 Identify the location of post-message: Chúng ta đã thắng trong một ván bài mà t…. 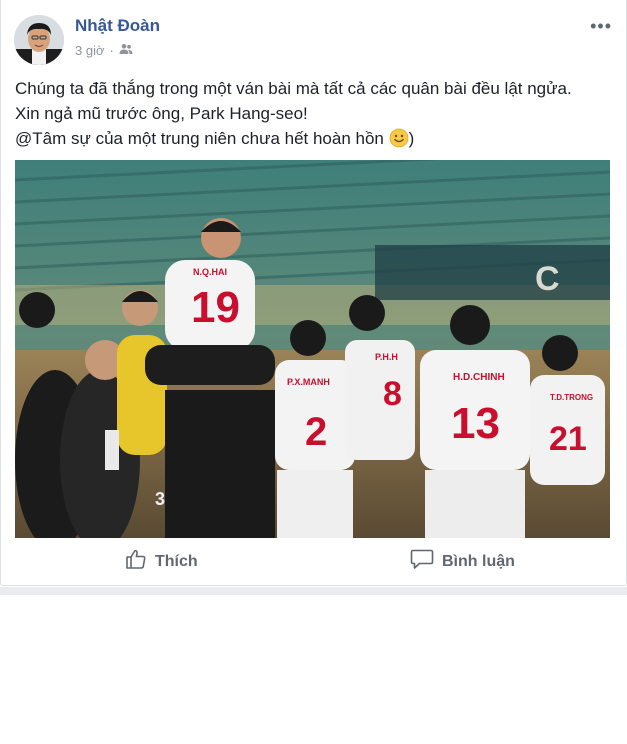
(315, 115).